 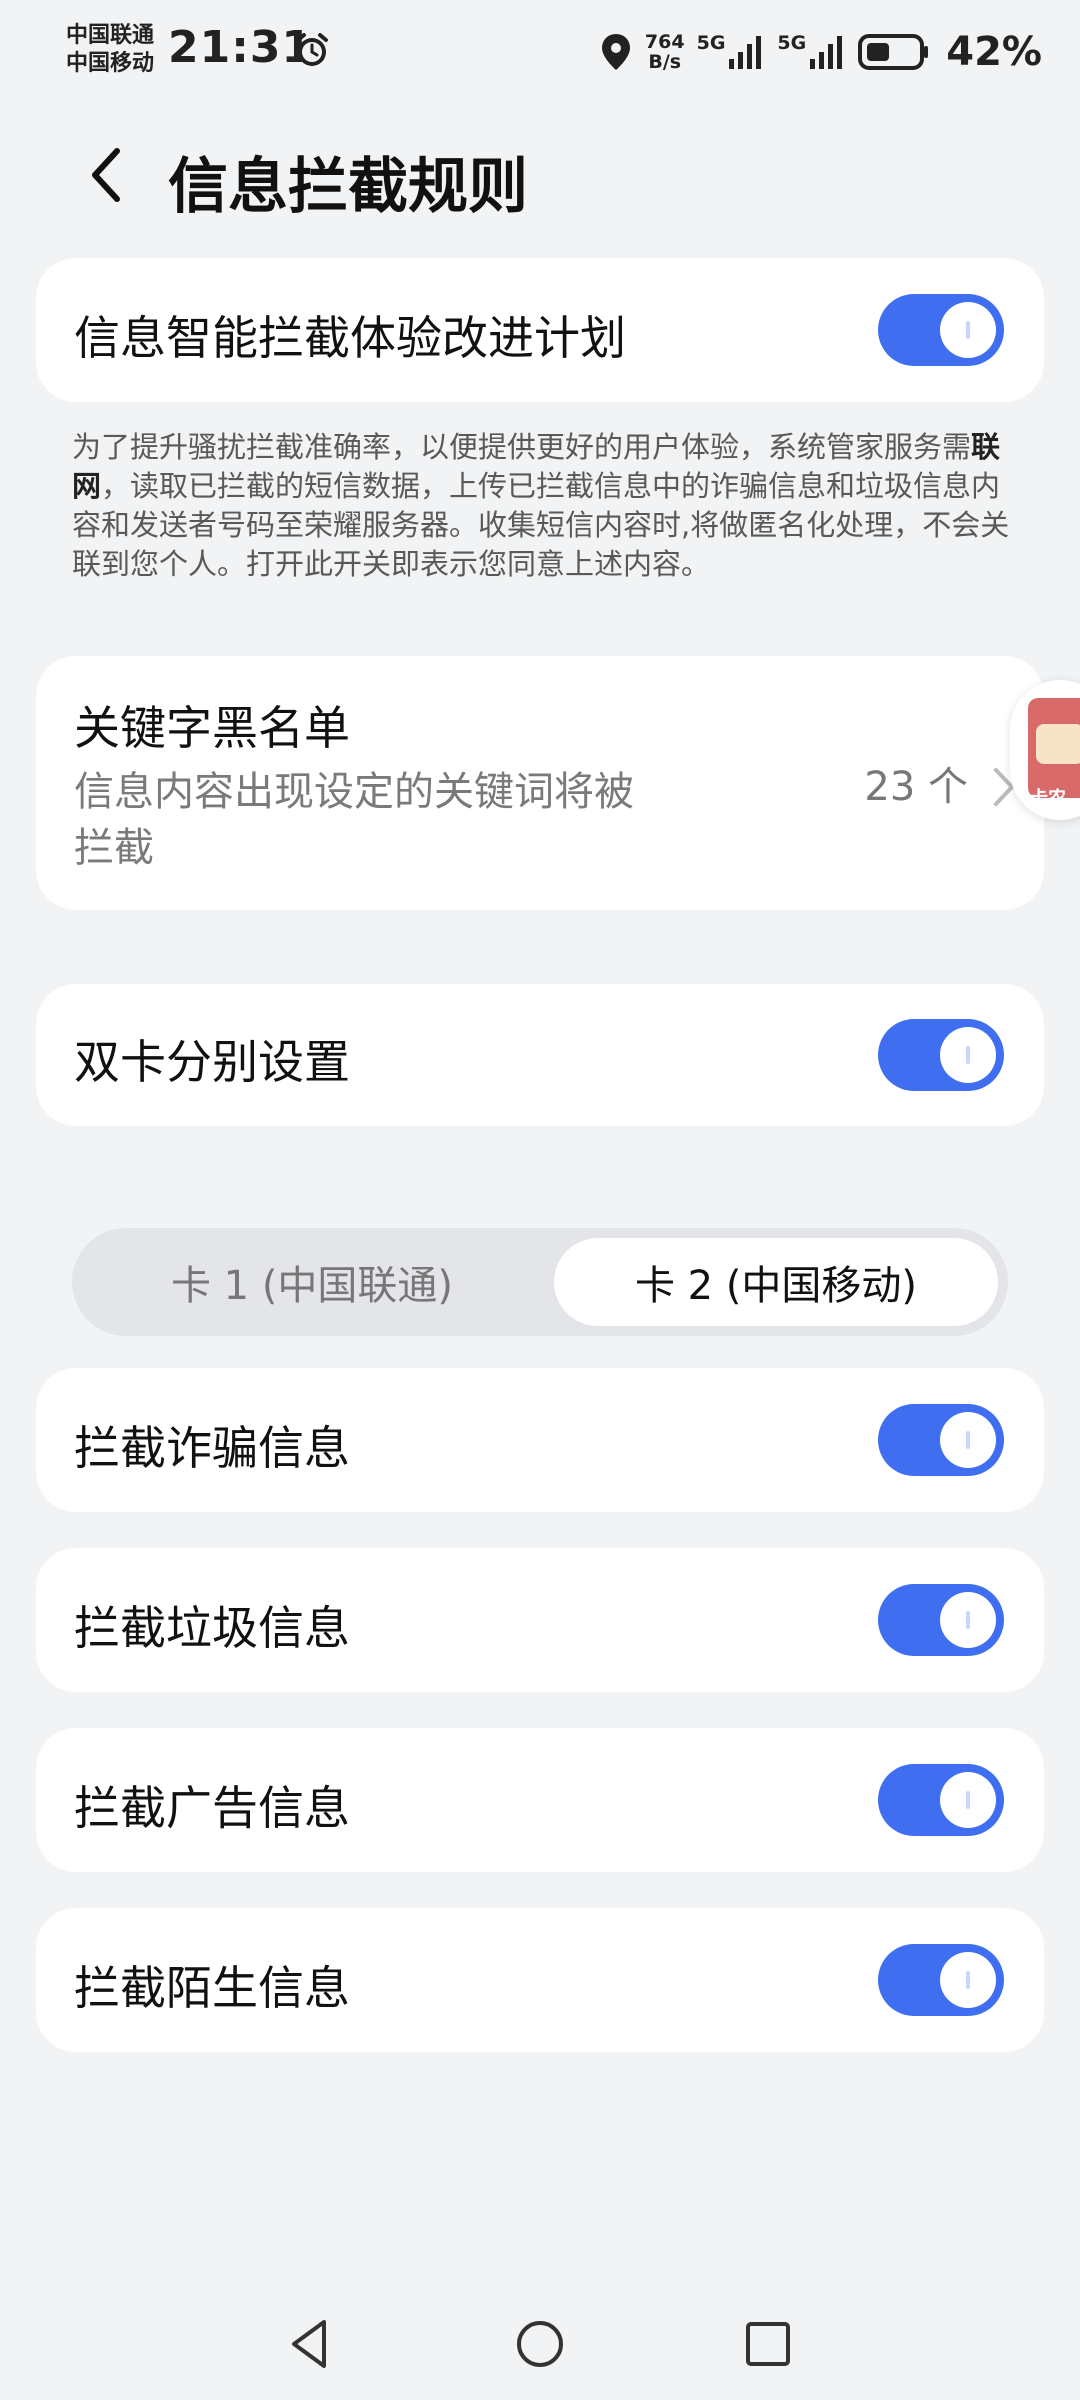 I want to click on carrier-names: 中国联通 中国移动, so click(x=110, y=50).